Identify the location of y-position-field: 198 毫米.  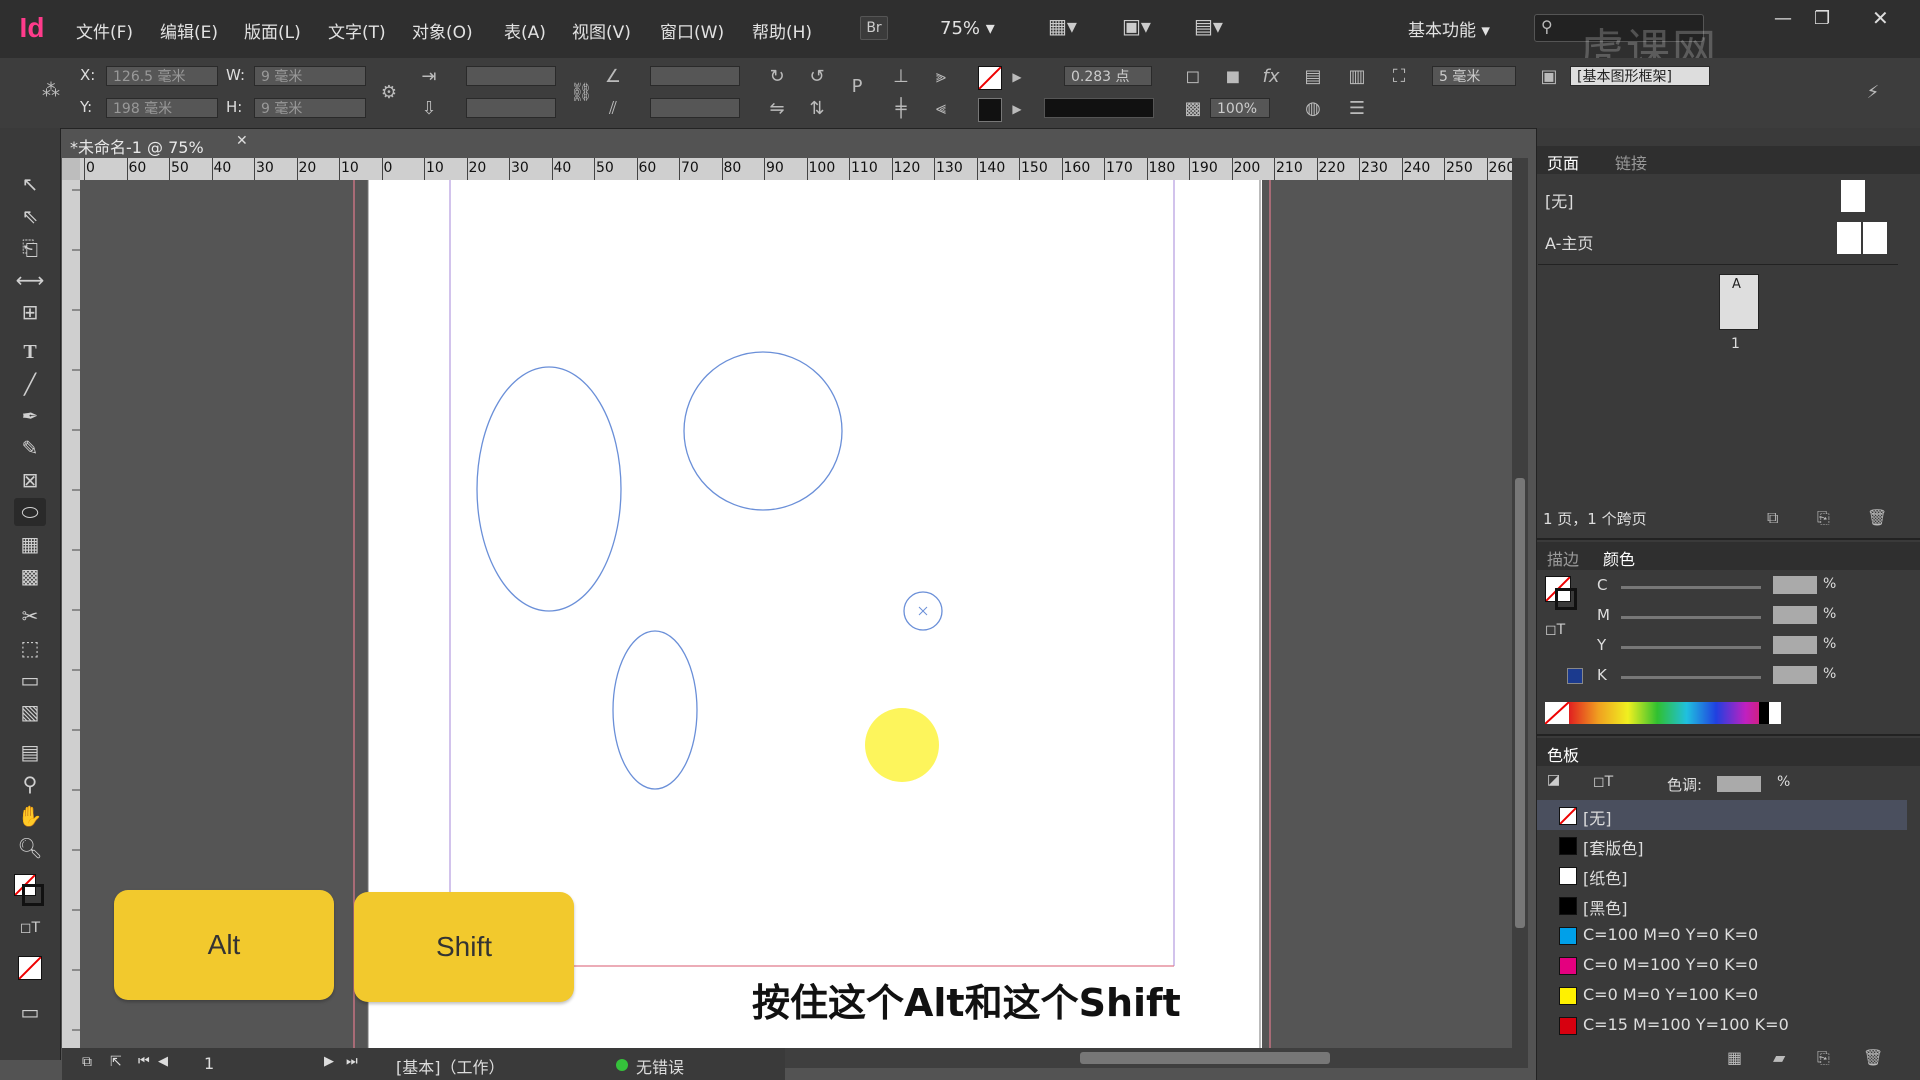
(162, 108).